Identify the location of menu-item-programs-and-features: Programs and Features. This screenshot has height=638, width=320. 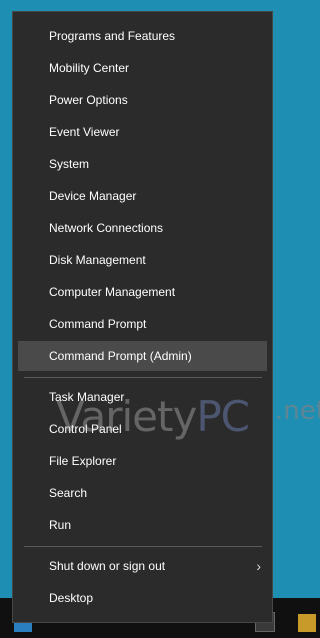
(142, 36).